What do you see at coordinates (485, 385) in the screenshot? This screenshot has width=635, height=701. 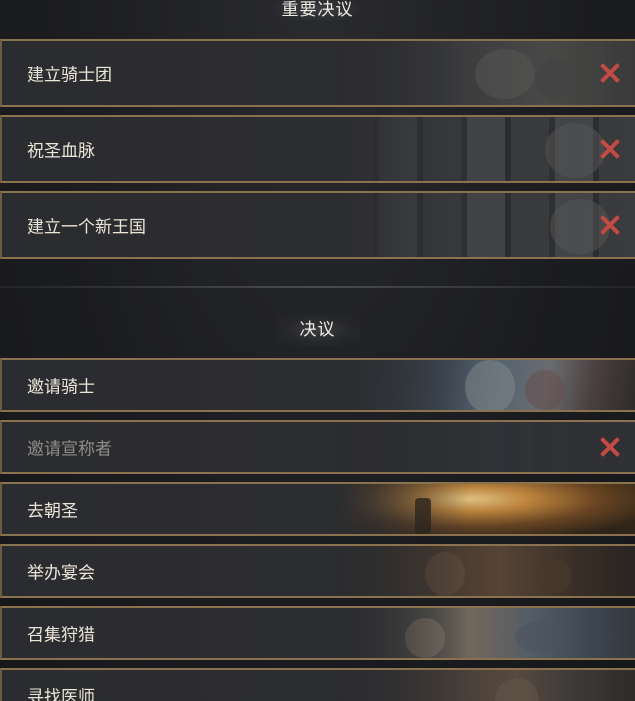 I see `decision-art-battle` at bounding box center [485, 385].